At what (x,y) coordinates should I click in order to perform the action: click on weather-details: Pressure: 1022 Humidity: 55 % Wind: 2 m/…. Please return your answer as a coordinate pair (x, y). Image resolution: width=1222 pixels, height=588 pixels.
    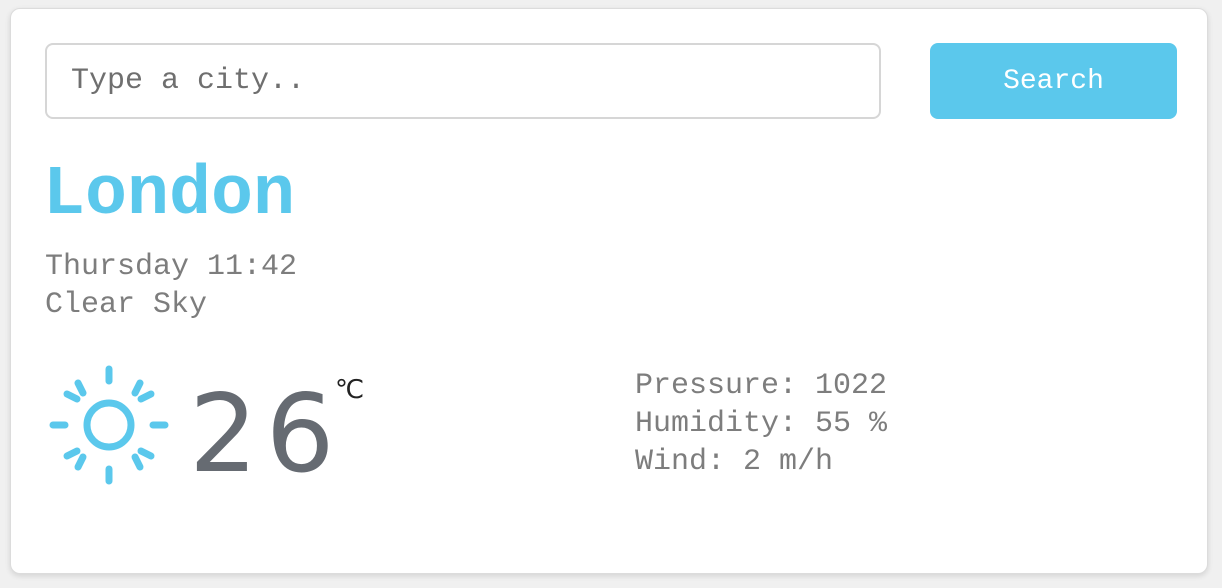
    Looking at the image, I should click on (761, 424).